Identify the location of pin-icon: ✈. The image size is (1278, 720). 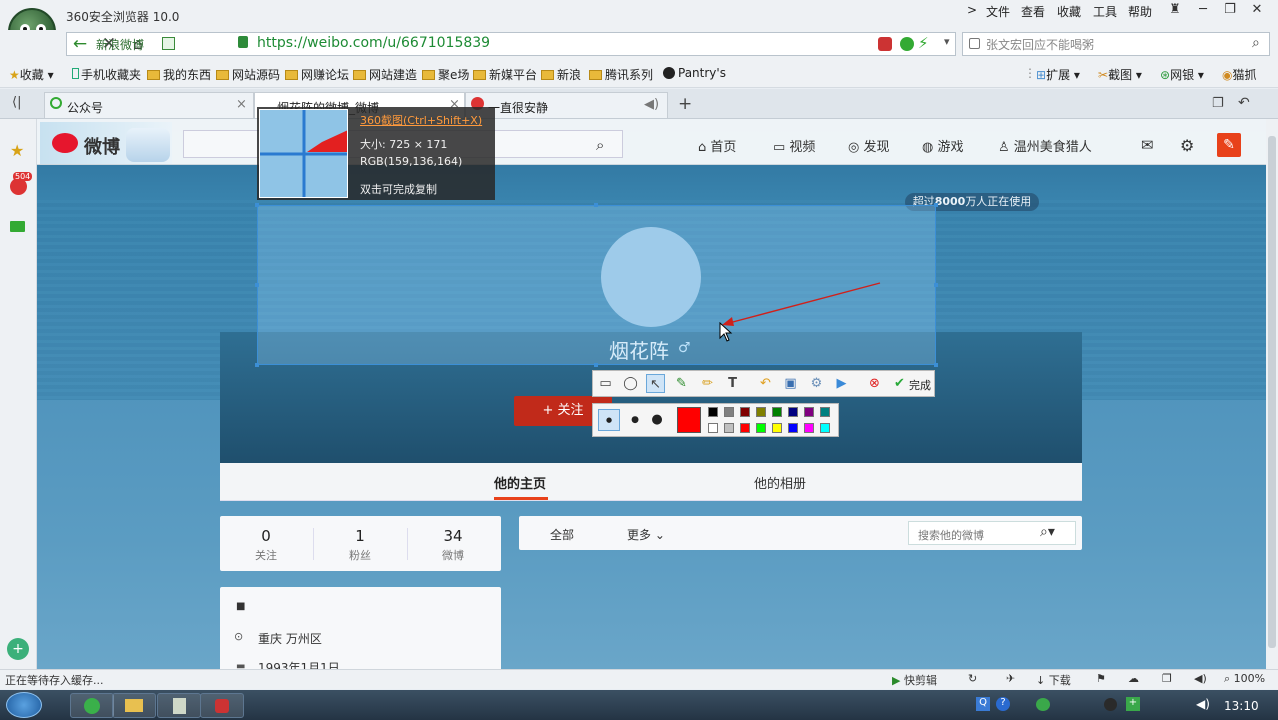
(1010, 678).